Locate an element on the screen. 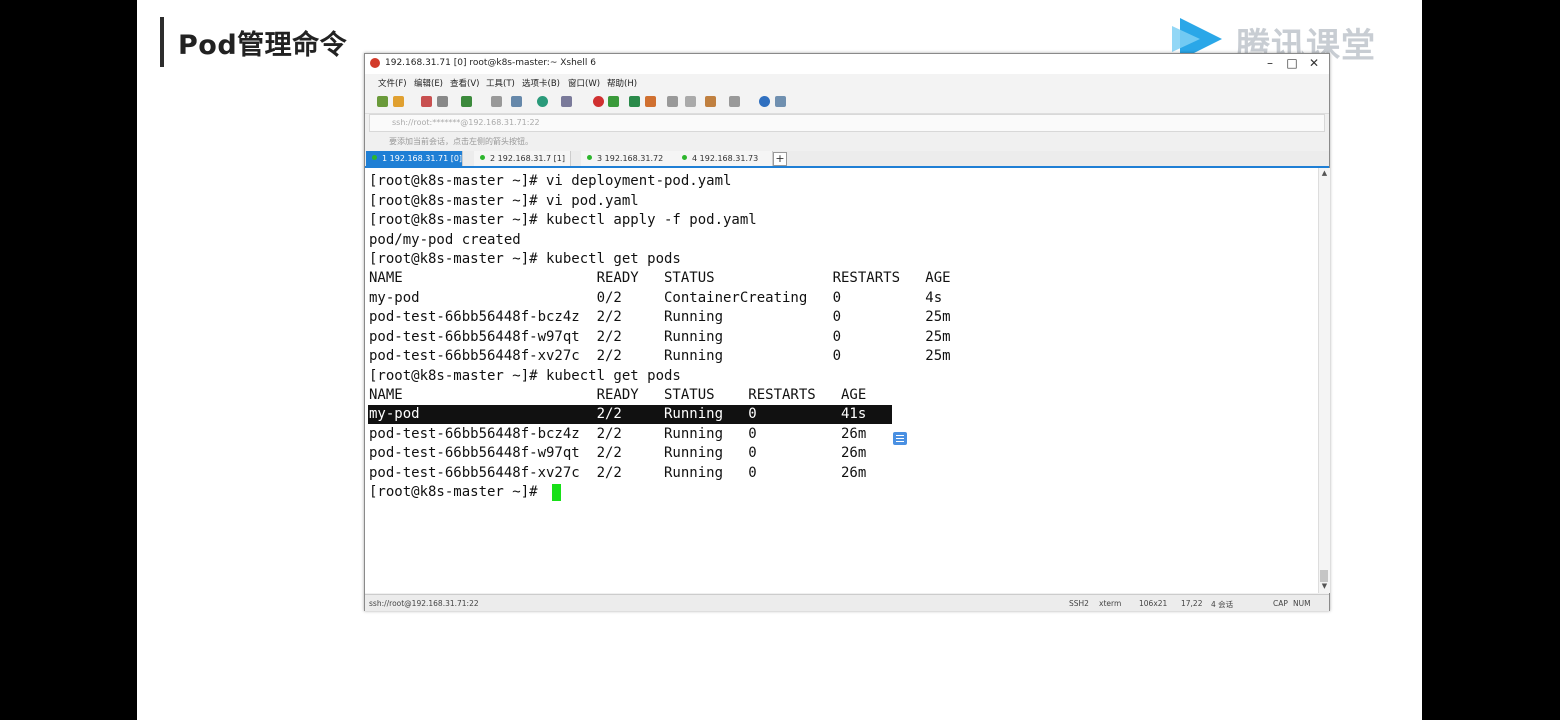 The height and width of the screenshot is (720, 1560). terminal-line: my-pod 0/2 ContainerCreating 0 4s is located at coordinates (656, 298).